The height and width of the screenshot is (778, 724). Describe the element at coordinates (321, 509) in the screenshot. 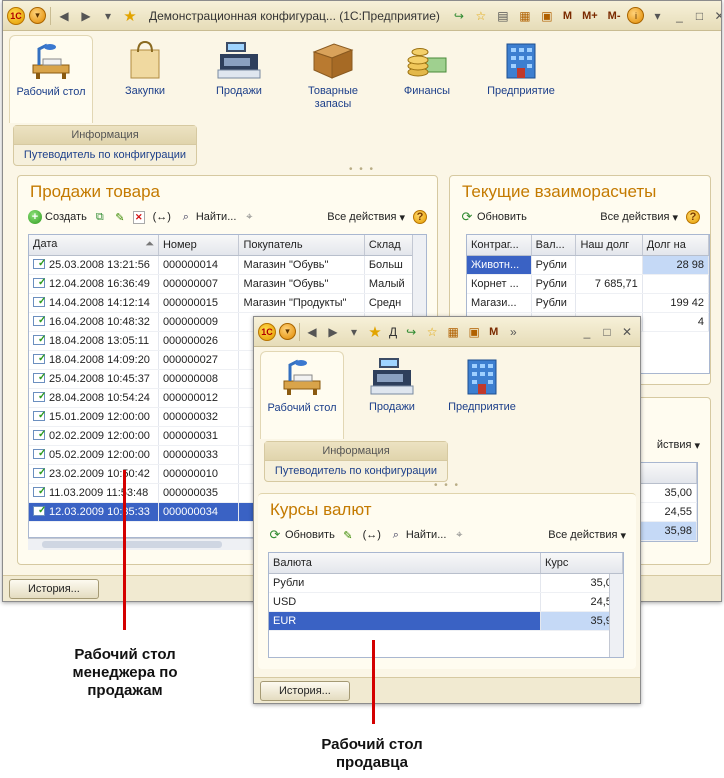

I see `rates-panel-title: Курсы валют` at that location.